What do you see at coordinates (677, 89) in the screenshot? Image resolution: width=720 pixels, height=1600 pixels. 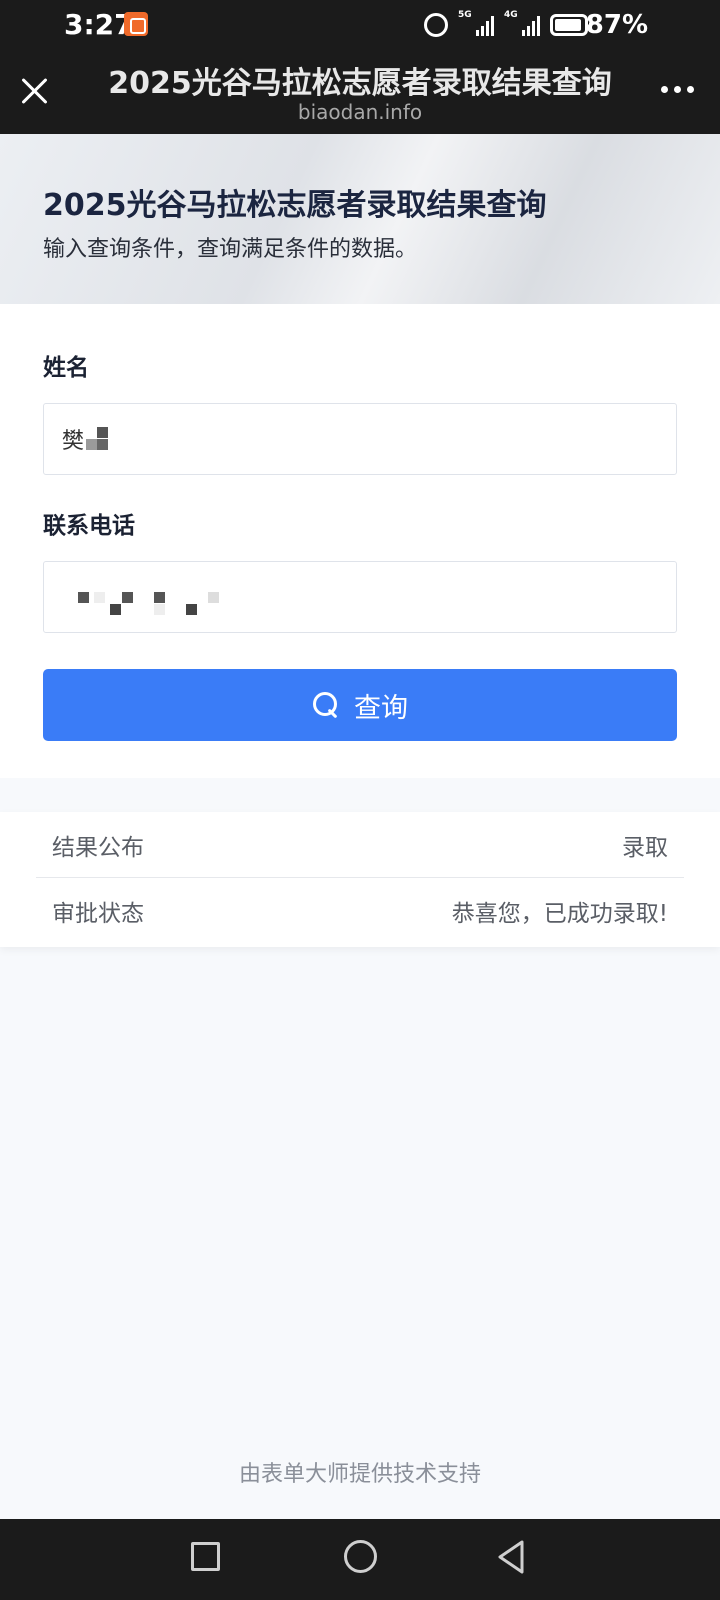 I see `more-icon` at bounding box center [677, 89].